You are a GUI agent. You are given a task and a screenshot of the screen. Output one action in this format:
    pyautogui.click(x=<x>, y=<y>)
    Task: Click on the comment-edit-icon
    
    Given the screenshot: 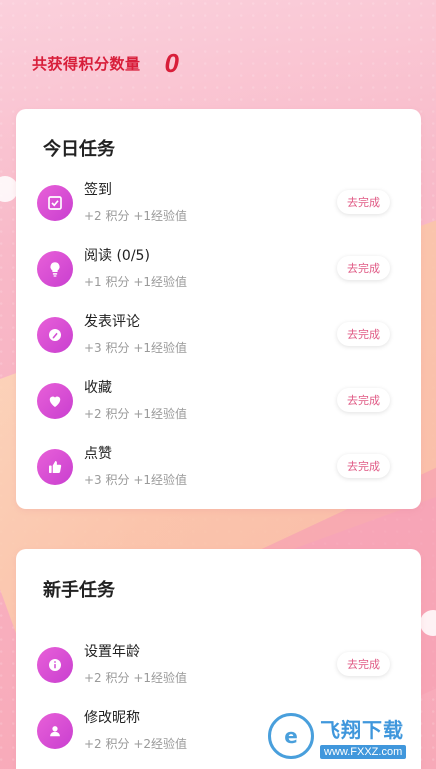 What is the action you would take?
    pyautogui.click(x=55, y=335)
    